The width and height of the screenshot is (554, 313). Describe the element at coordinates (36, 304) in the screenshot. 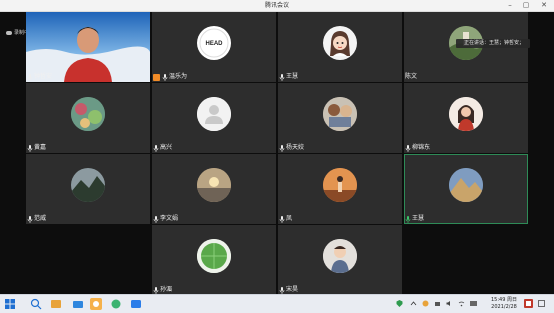

I see `search-icon` at that location.